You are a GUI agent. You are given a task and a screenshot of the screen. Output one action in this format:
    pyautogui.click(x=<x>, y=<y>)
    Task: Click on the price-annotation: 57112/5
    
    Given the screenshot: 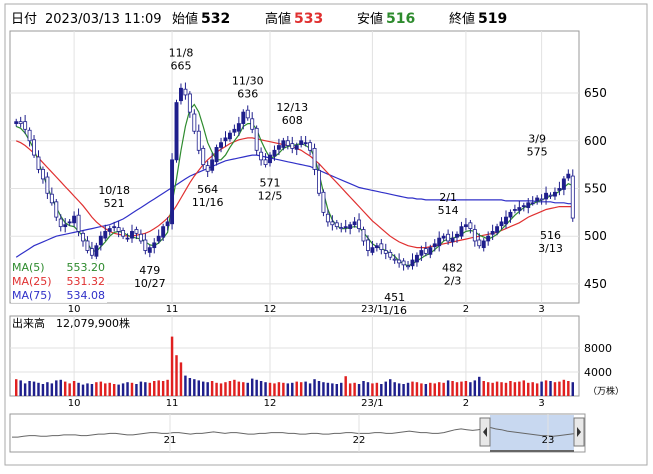 What is the action you would take?
    pyautogui.click(x=270, y=189)
    